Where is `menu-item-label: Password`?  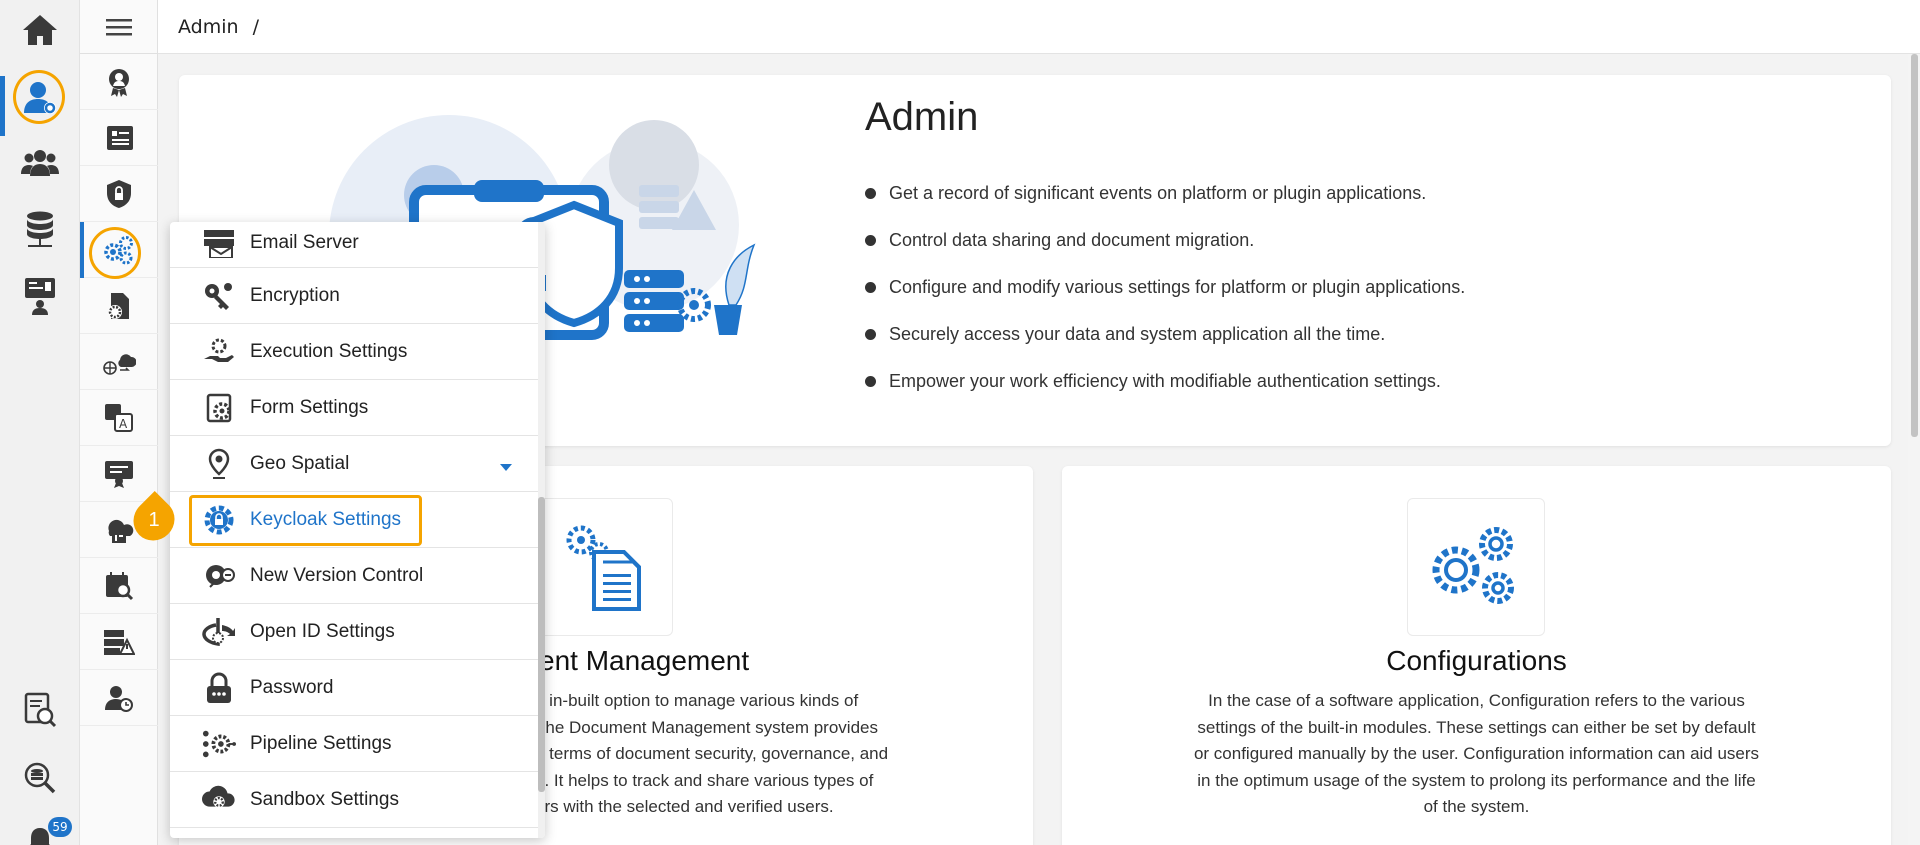
menu-item-label: Password is located at coordinates (292, 687).